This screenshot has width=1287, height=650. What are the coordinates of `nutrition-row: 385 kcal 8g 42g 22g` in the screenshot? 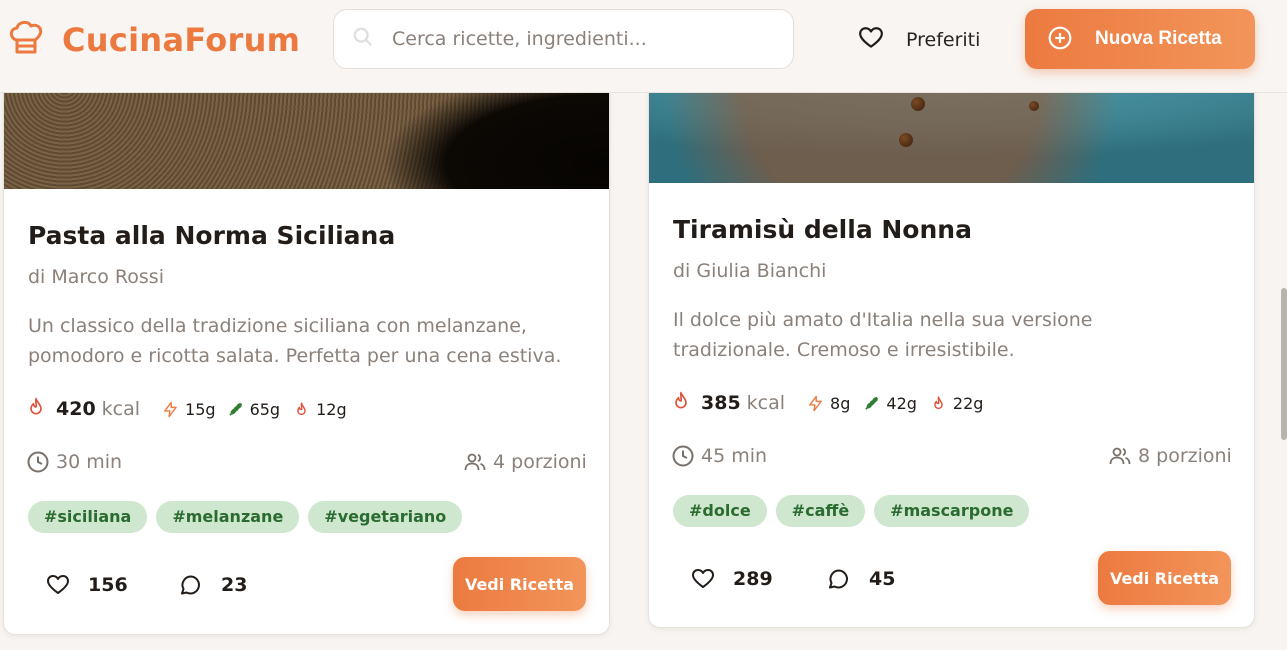 It's located at (827, 403).